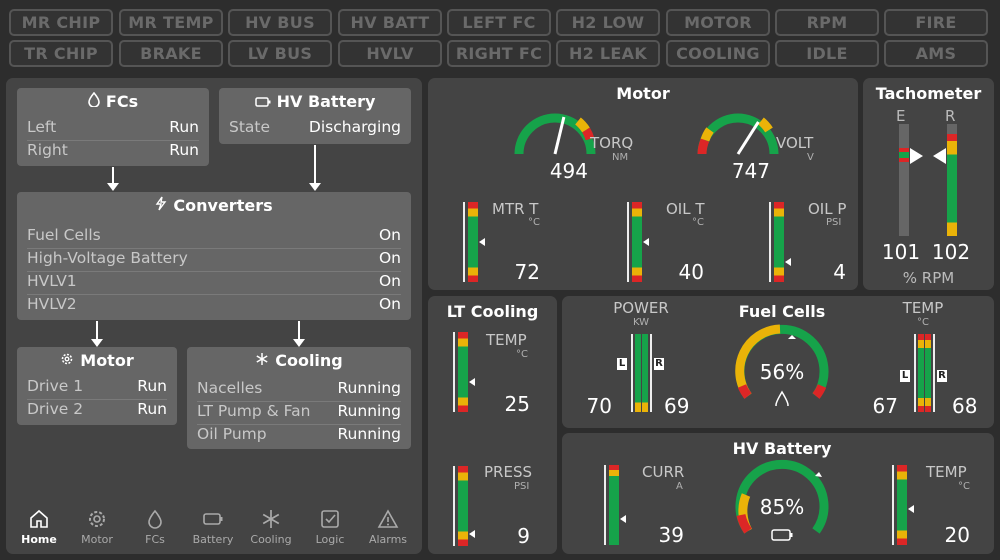 The width and height of the screenshot is (1000, 560). Describe the element at coordinates (369, 434) in the screenshot. I see `oil-pump-value: Running` at that location.